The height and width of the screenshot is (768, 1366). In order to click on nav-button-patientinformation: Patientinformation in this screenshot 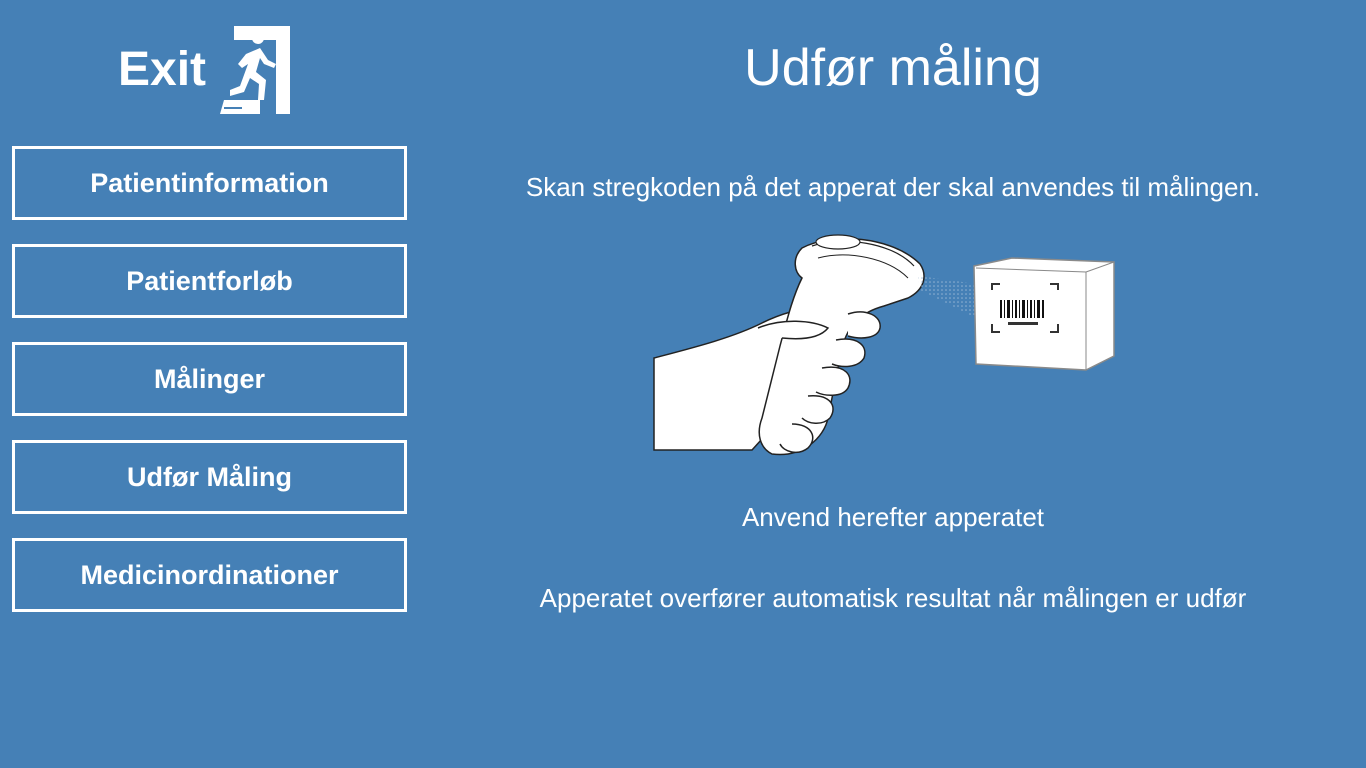, I will do `click(209, 183)`.